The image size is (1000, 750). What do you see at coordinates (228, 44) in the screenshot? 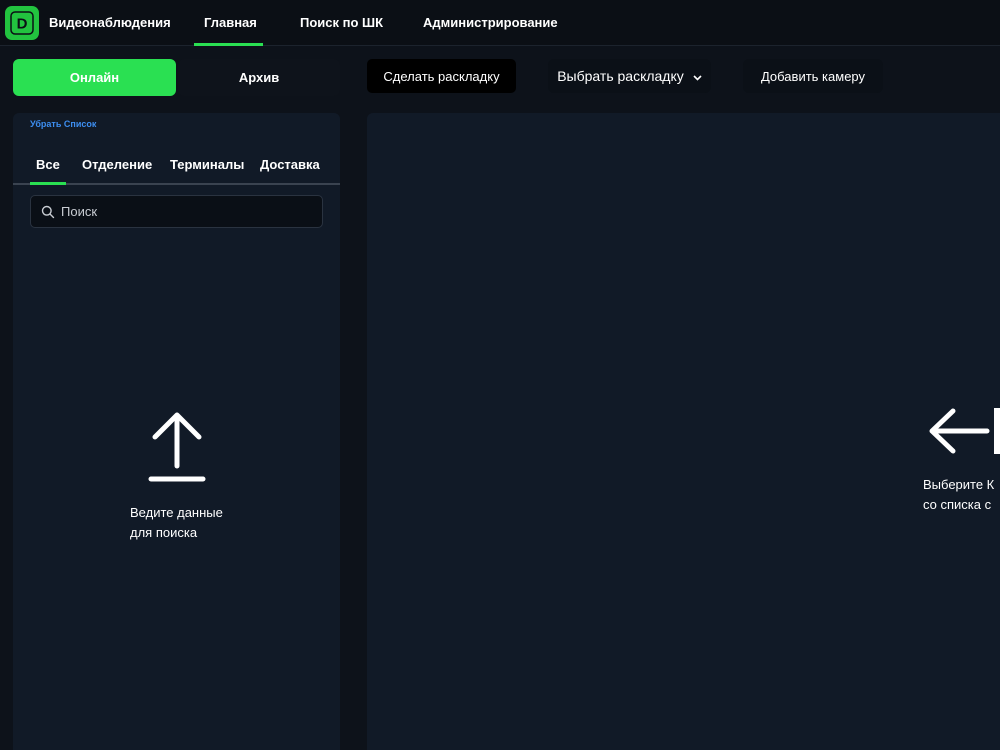
I see `nav-active-indicator` at bounding box center [228, 44].